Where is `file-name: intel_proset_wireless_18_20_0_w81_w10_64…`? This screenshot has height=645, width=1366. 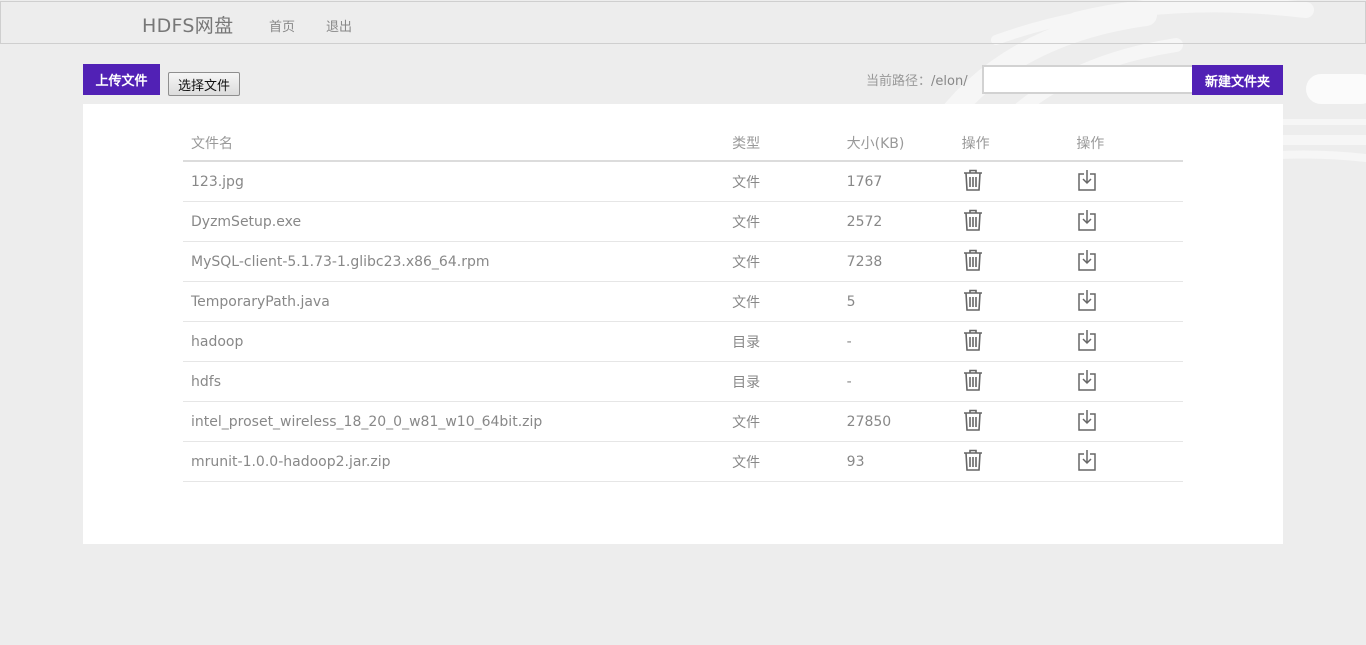
file-name: intel_proset_wireless_18_20_0_w81_w10_64… is located at coordinates (454, 421).